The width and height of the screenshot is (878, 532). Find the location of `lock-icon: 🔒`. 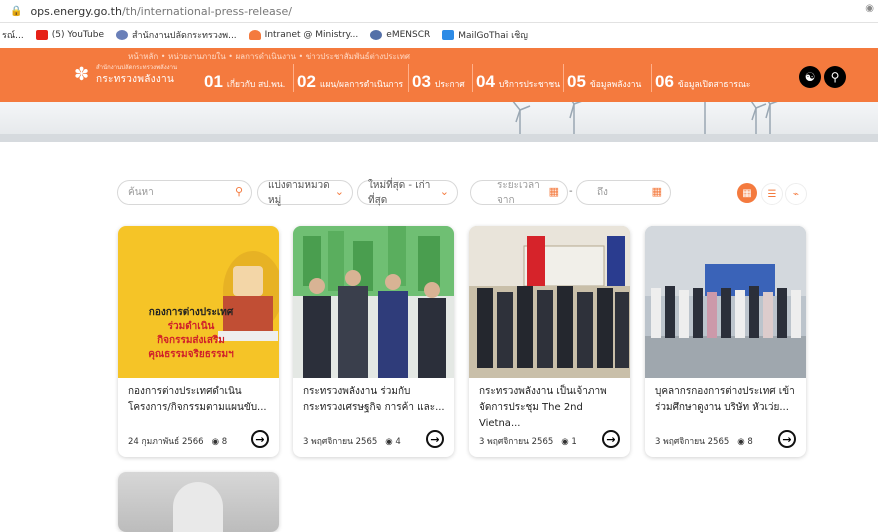

lock-icon: 🔒 is located at coordinates (16, 11).